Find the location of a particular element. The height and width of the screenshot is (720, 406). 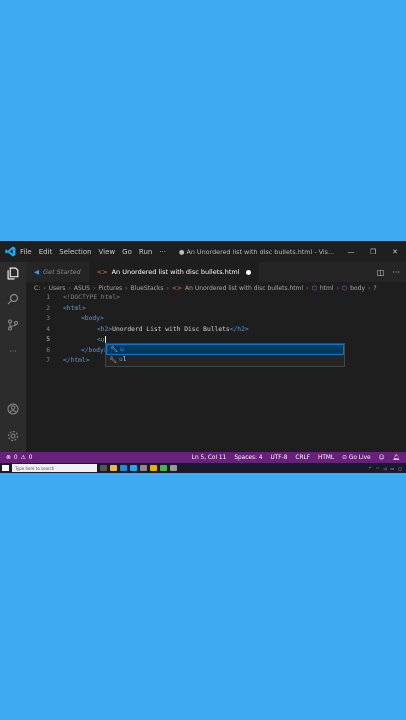

broadcast-icon: ⊙ is located at coordinates (345, 457).